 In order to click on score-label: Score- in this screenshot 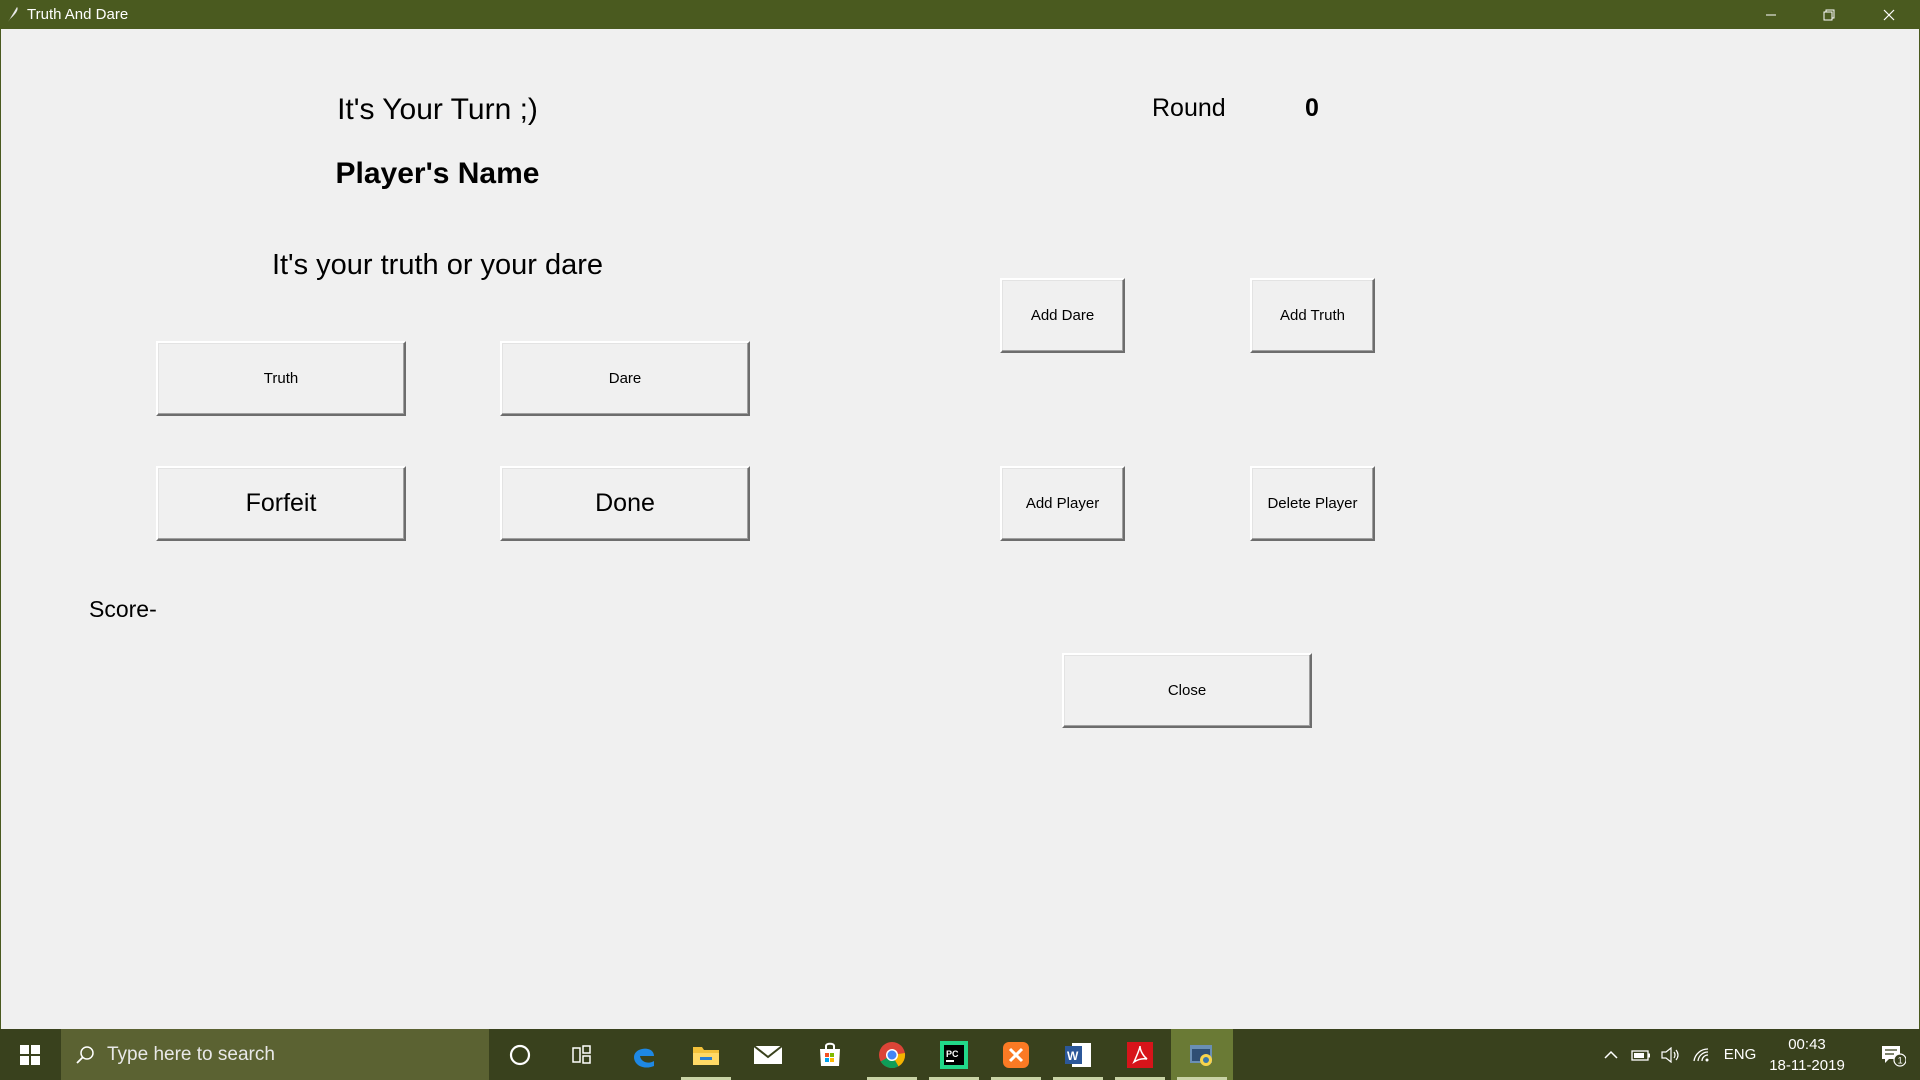, I will do `click(123, 609)`.